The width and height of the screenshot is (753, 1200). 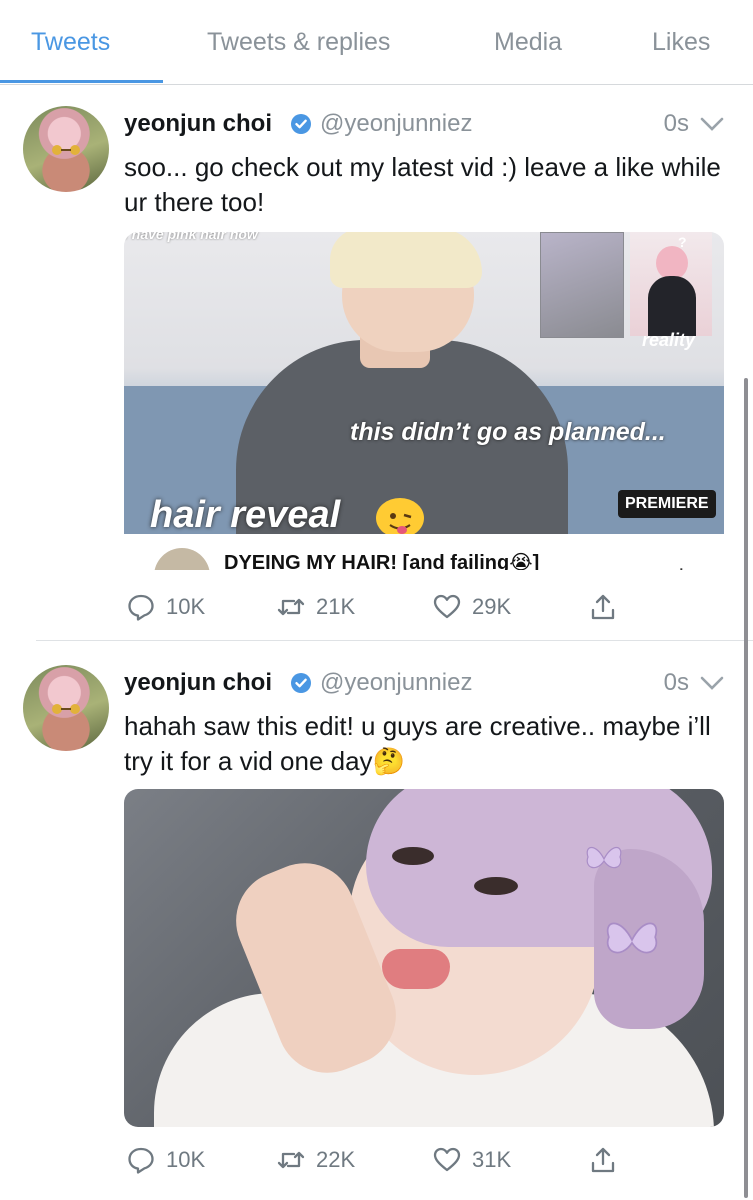 What do you see at coordinates (667, 504) in the screenshot?
I see `premiere-badge: PREMIERE` at bounding box center [667, 504].